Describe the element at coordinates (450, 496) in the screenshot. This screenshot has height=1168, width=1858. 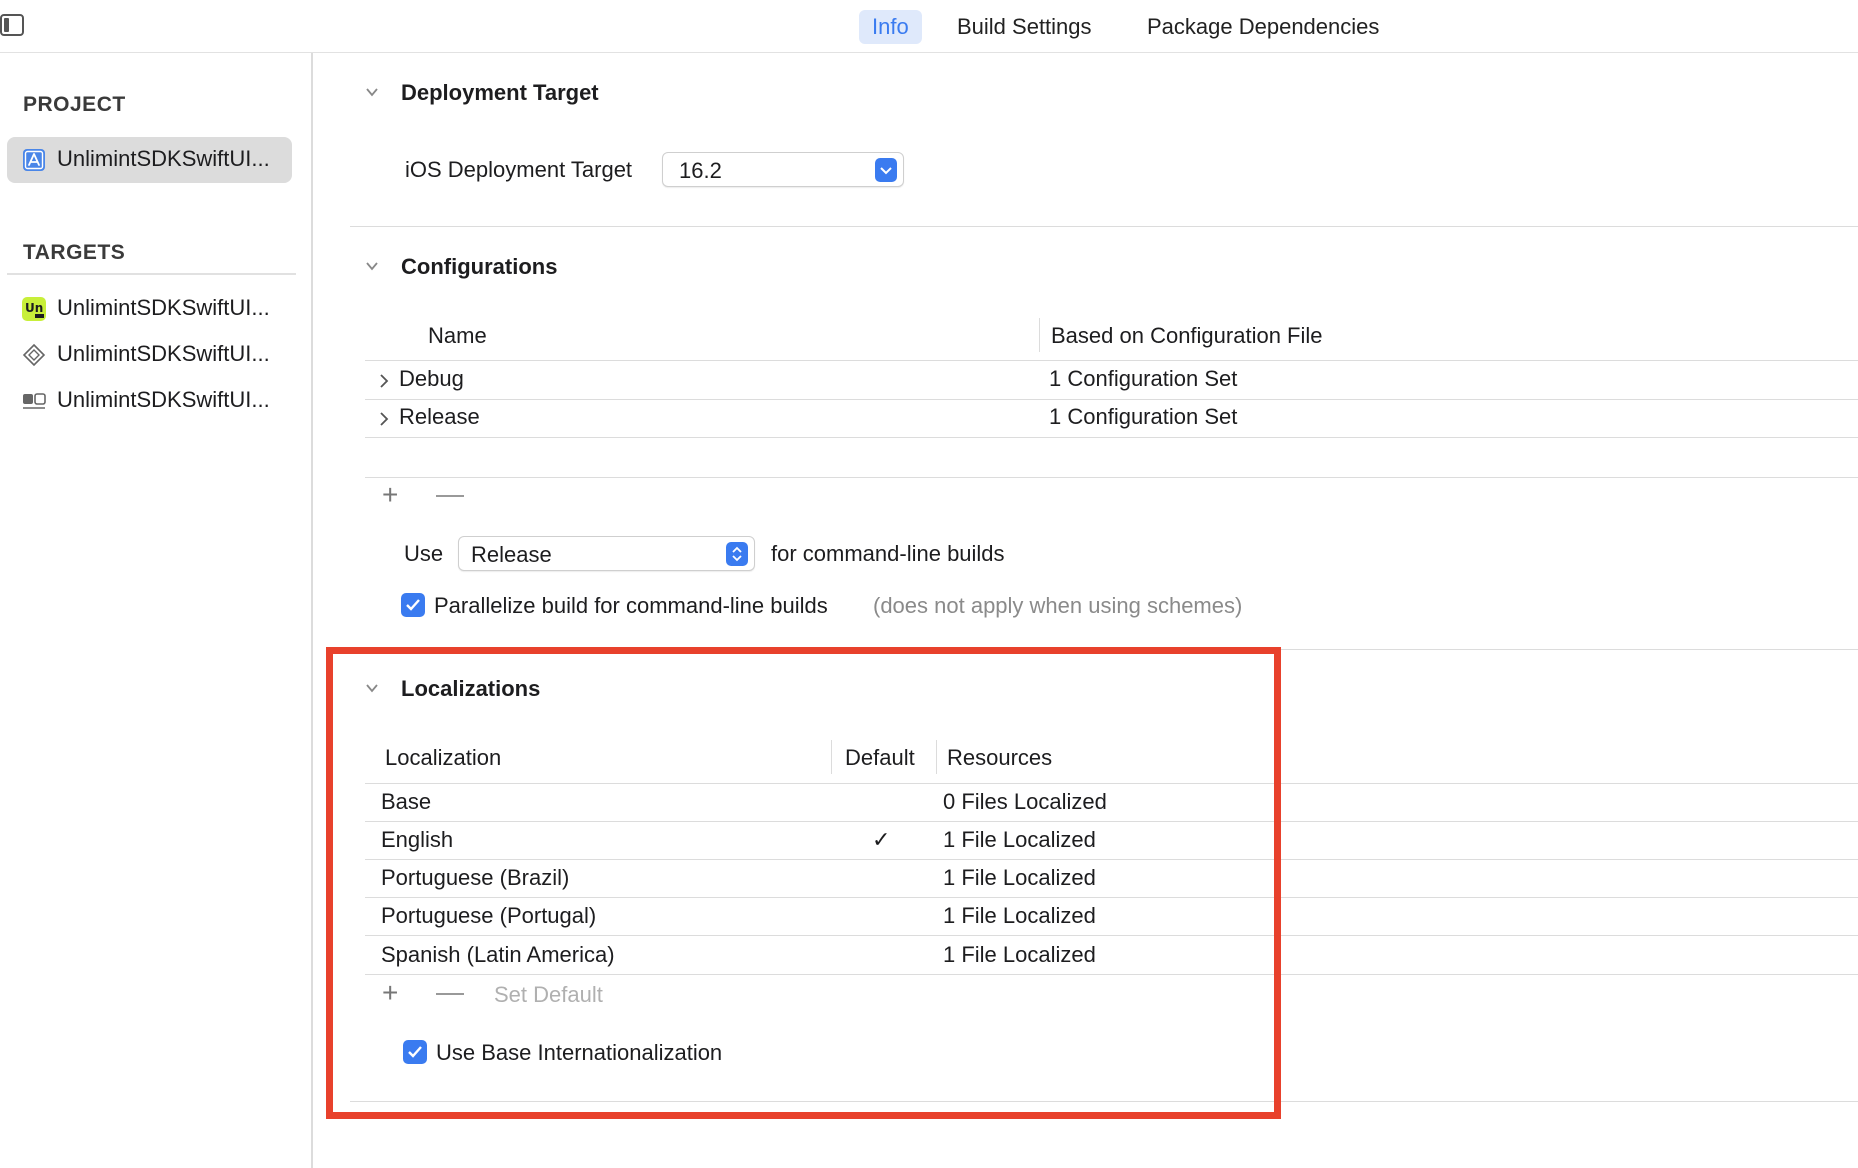
I see `remove-configuration-button` at that location.